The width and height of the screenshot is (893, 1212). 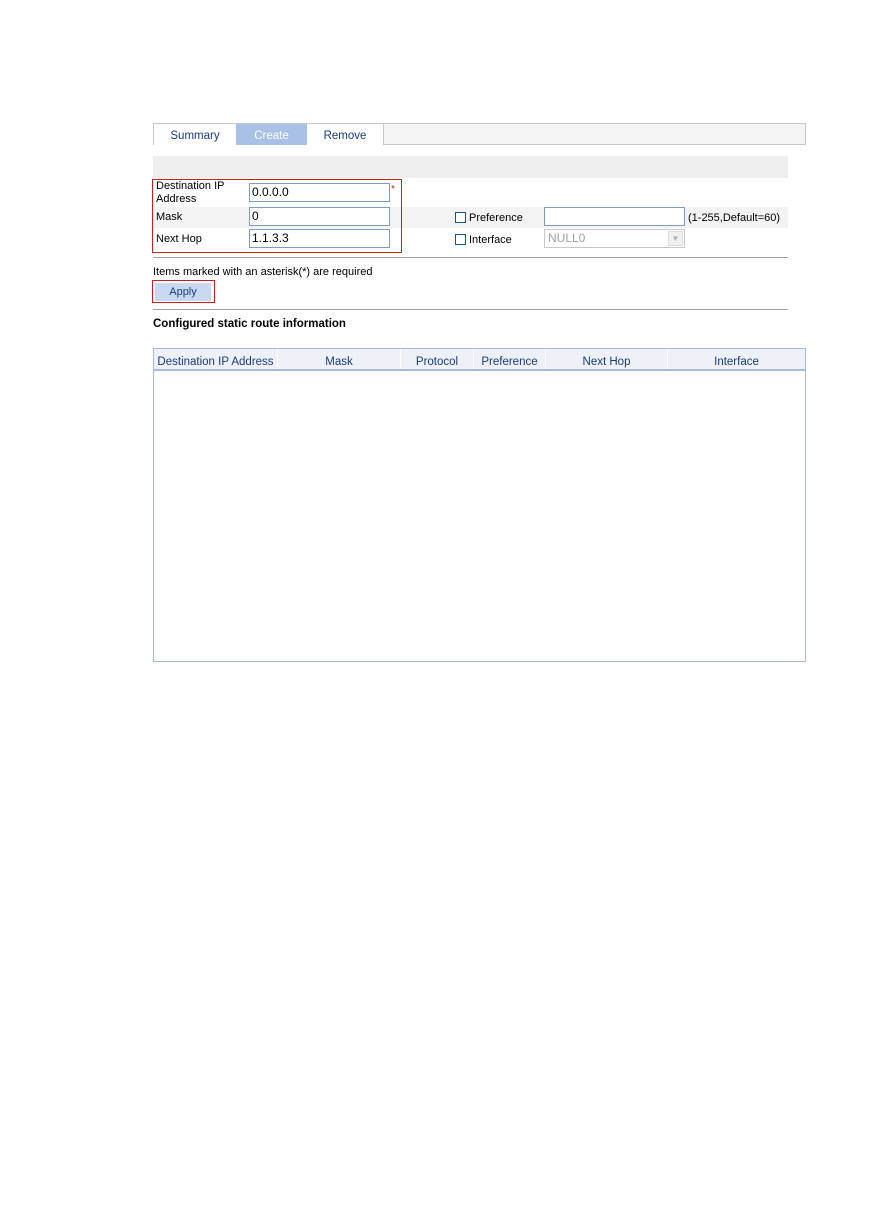 I want to click on dest-ip-input: 0.0.0.0, so click(x=319, y=192).